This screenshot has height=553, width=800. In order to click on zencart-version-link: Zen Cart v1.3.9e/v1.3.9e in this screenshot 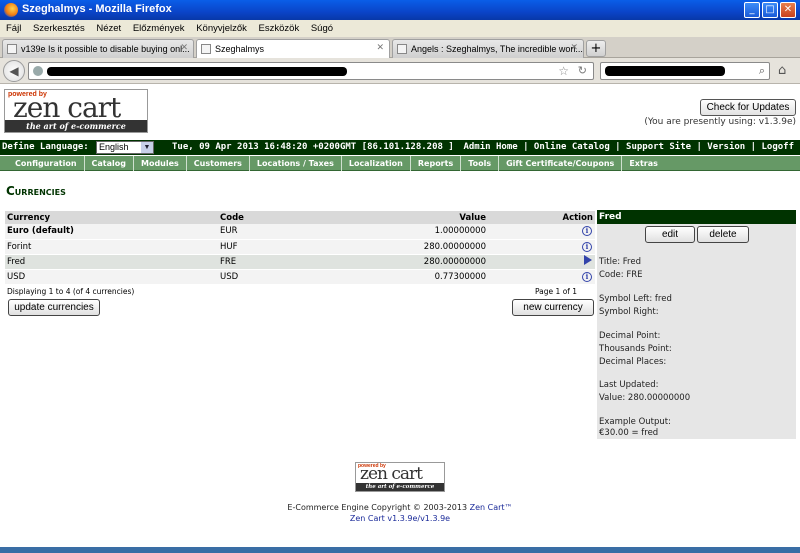, I will do `click(400, 518)`.